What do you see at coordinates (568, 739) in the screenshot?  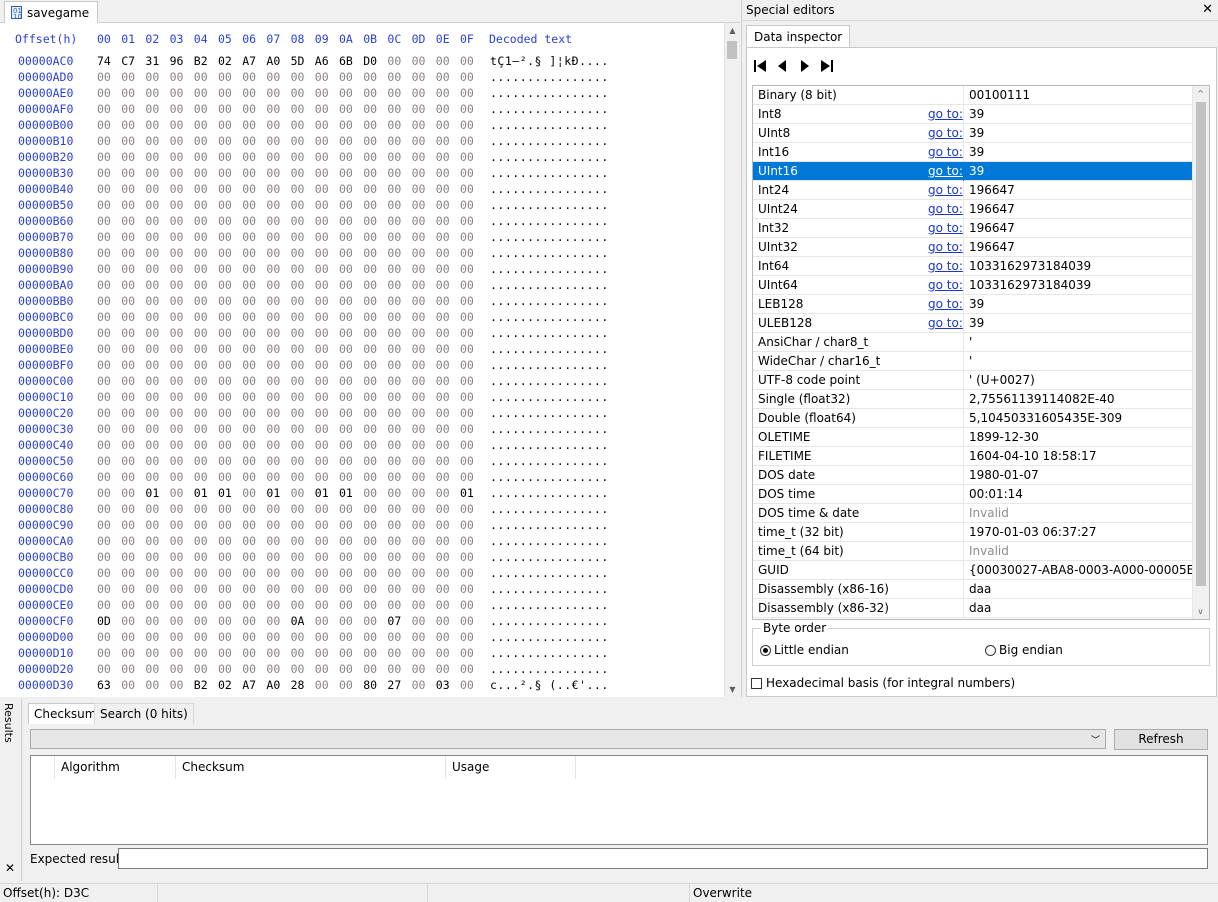 I see `algorithm-select: ﹀` at bounding box center [568, 739].